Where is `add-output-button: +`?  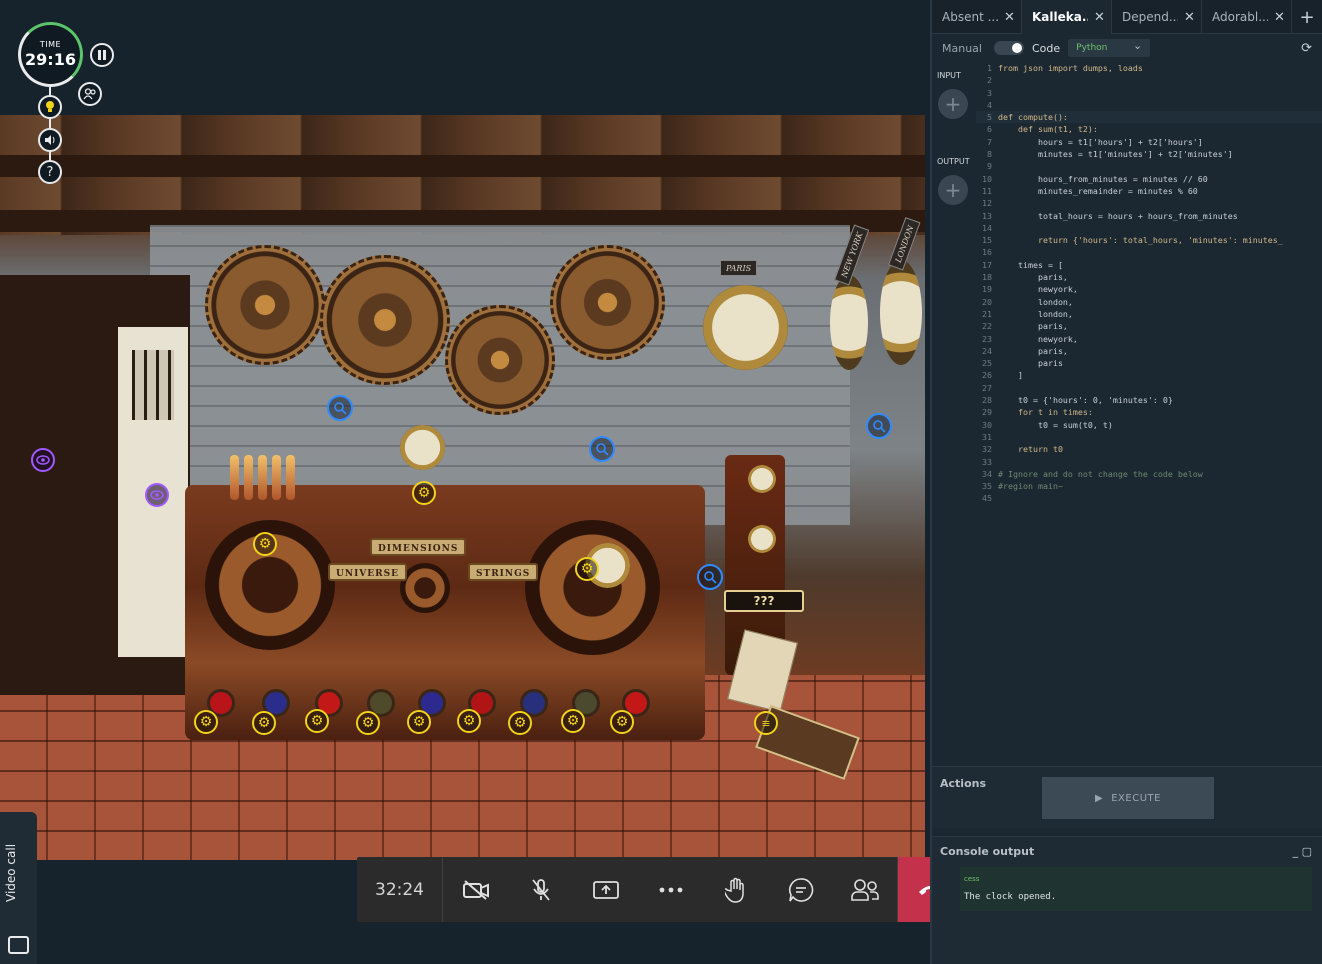 add-output-button: + is located at coordinates (953, 190).